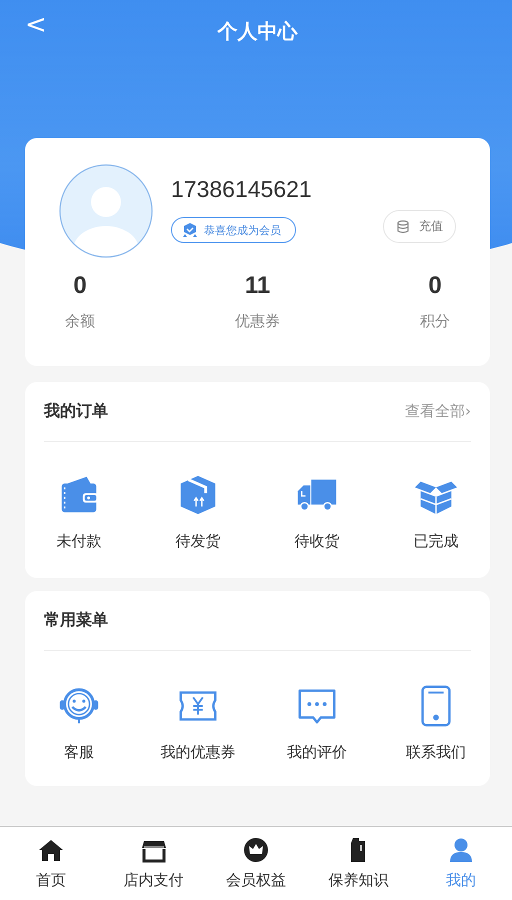 The height and width of the screenshot is (900, 512). What do you see at coordinates (242, 189) in the screenshot?
I see `phone-number: 17386145621` at bounding box center [242, 189].